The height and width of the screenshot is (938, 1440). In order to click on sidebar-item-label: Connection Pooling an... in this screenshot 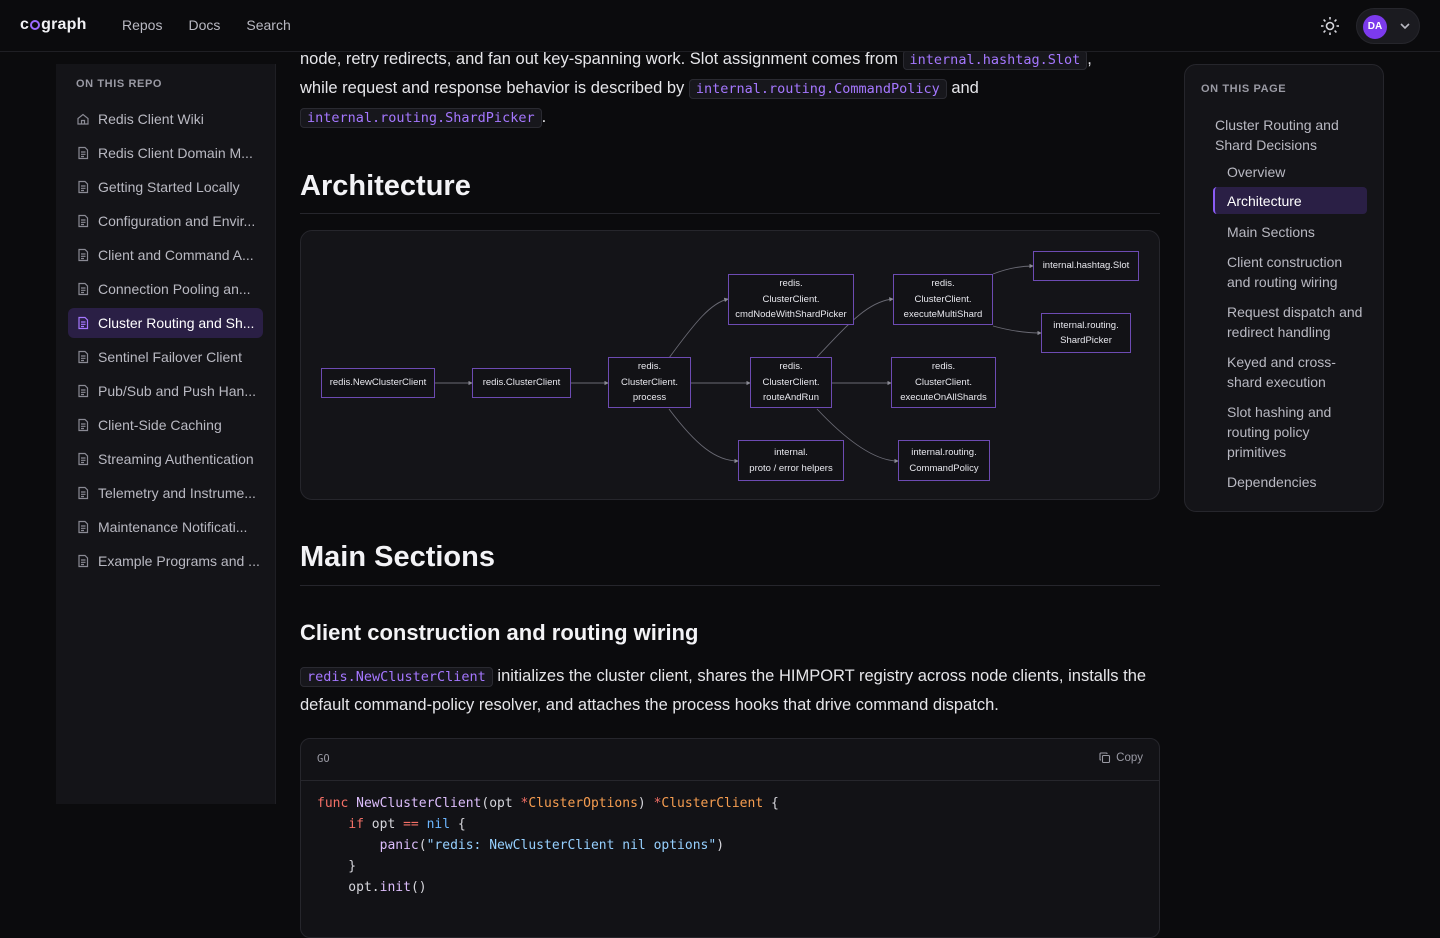, I will do `click(174, 289)`.